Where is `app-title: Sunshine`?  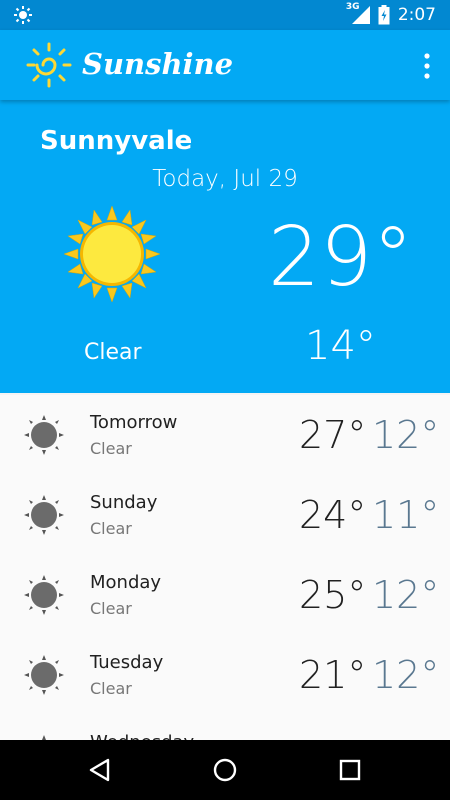
app-title: Sunshine is located at coordinates (158, 64).